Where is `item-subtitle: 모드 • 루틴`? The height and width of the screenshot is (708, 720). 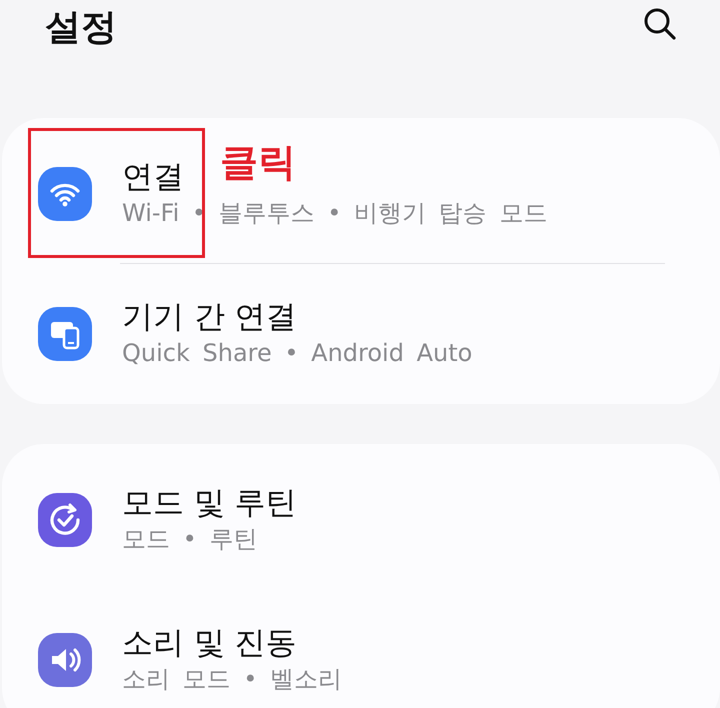 item-subtitle: 모드 • 루틴 is located at coordinates (190, 540).